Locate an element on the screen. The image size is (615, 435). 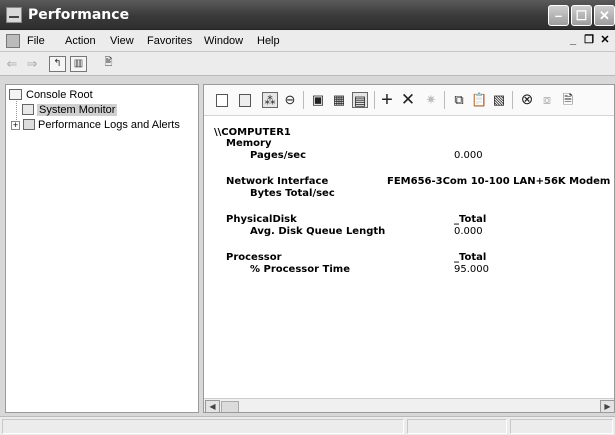
object-network-interface: Network Interface is located at coordinates (277, 181).